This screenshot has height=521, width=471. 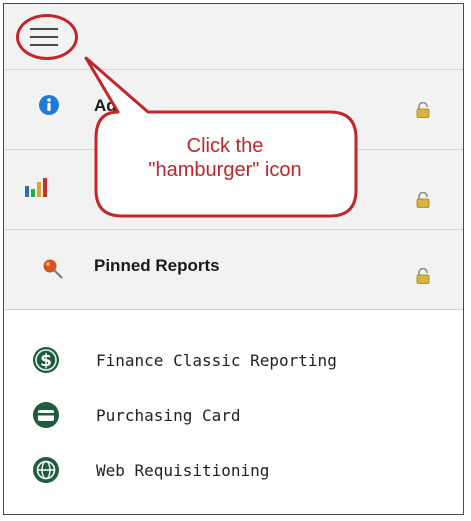 What do you see at coordinates (46, 415) in the screenshot?
I see `credit-card-circle-icon` at bounding box center [46, 415].